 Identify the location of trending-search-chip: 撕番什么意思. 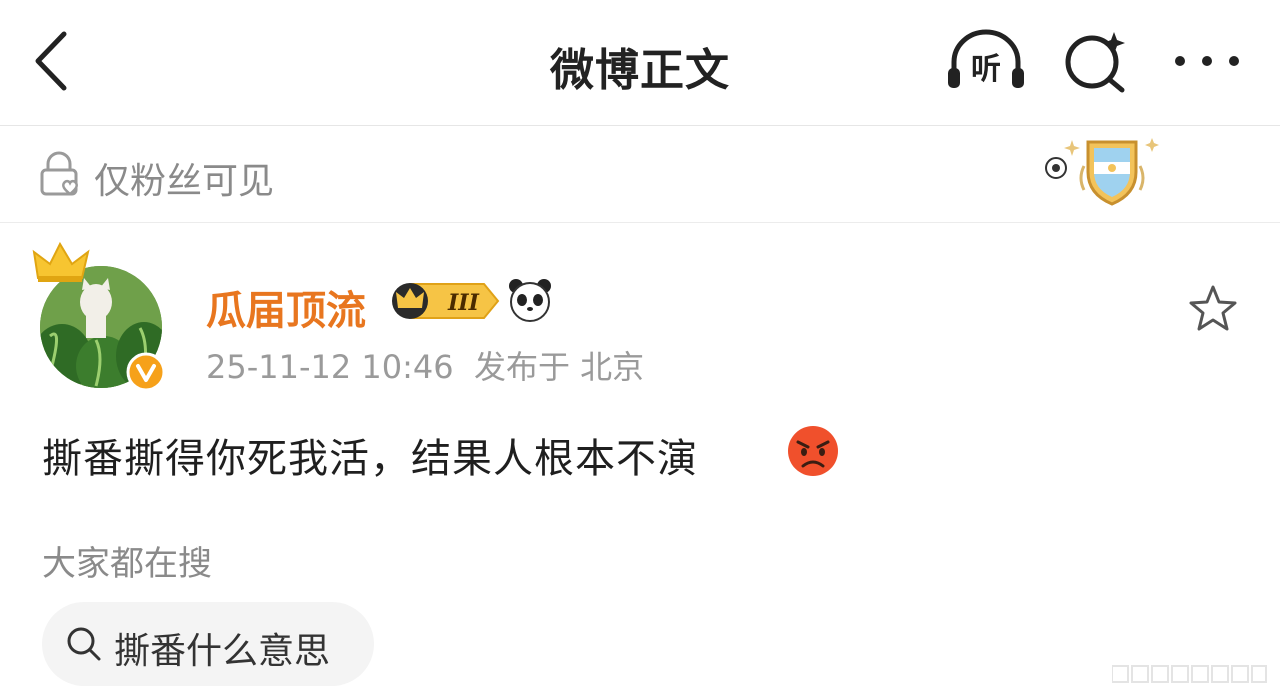
(208, 644).